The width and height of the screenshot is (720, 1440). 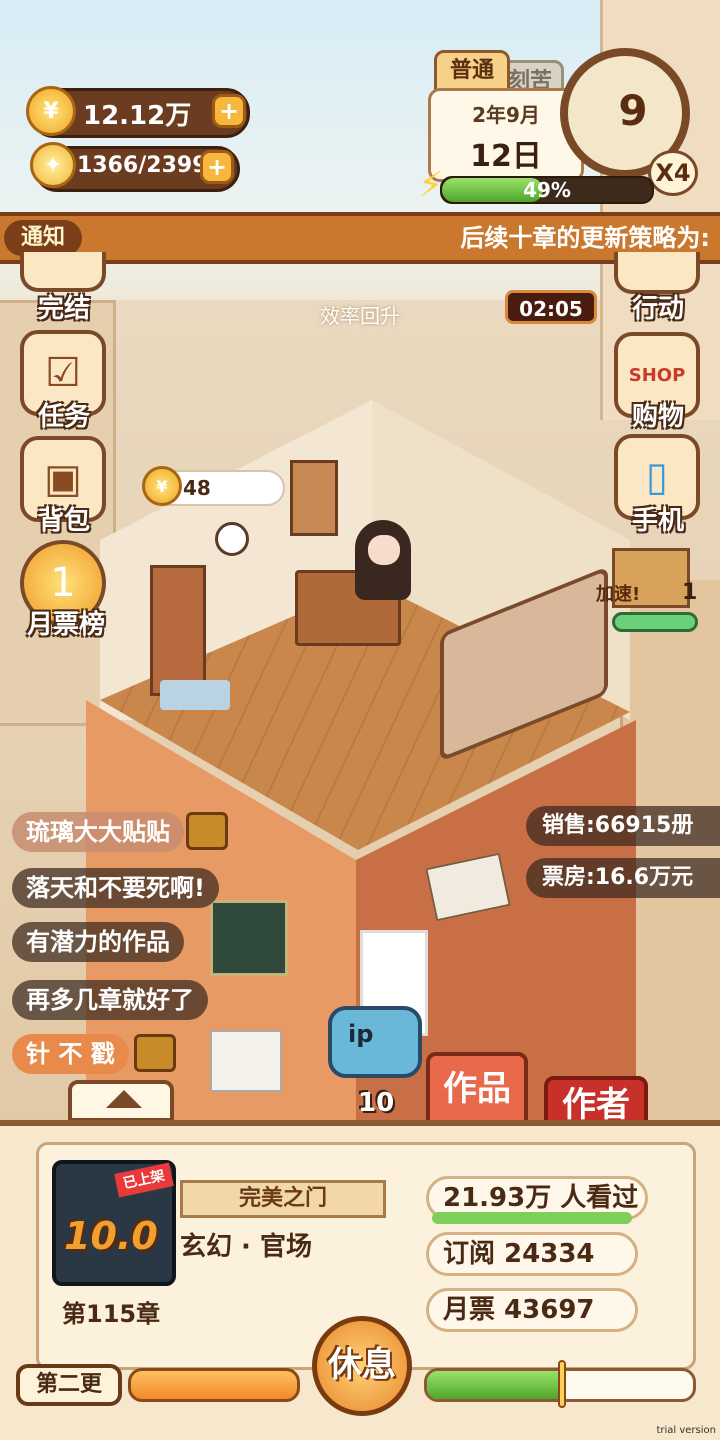 What do you see at coordinates (477, 1090) in the screenshot?
I see `tab-works: 作品` at bounding box center [477, 1090].